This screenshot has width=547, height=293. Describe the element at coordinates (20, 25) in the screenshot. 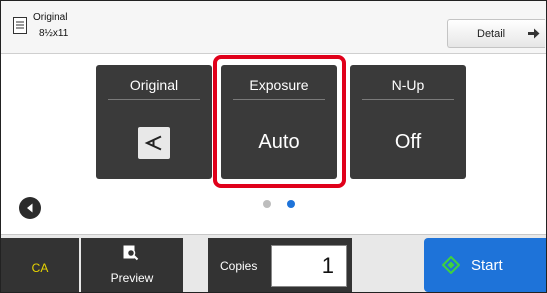

I see `document-icon` at that location.